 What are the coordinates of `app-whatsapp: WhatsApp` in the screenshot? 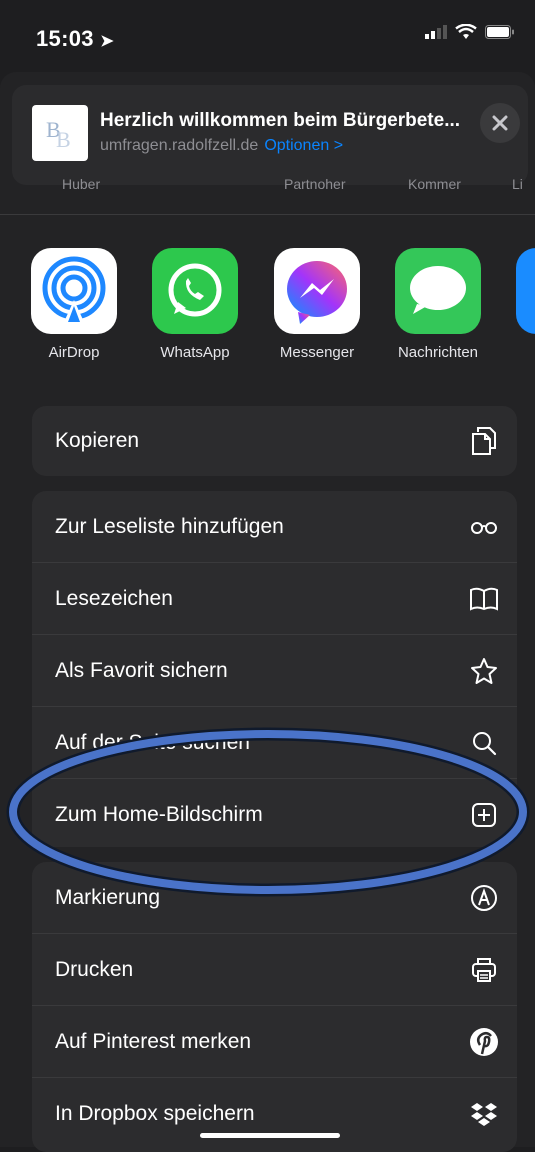 It's located at (195, 304).